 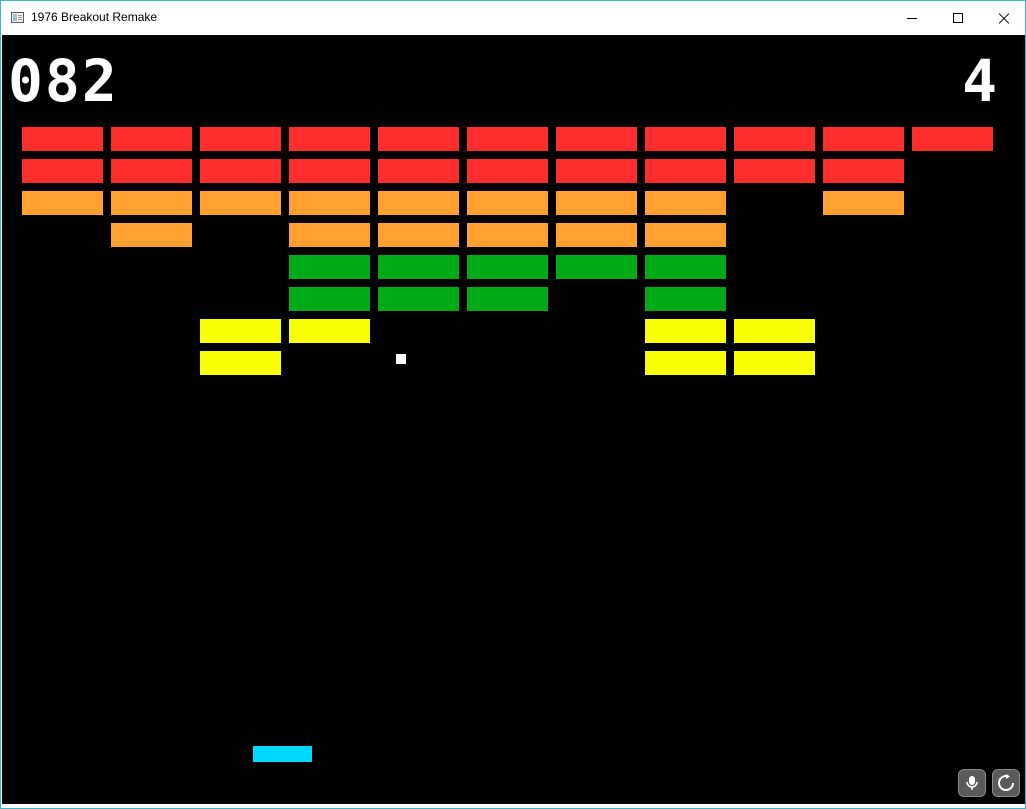 I want to click on score-display: 082, so click(x=63, y=81).